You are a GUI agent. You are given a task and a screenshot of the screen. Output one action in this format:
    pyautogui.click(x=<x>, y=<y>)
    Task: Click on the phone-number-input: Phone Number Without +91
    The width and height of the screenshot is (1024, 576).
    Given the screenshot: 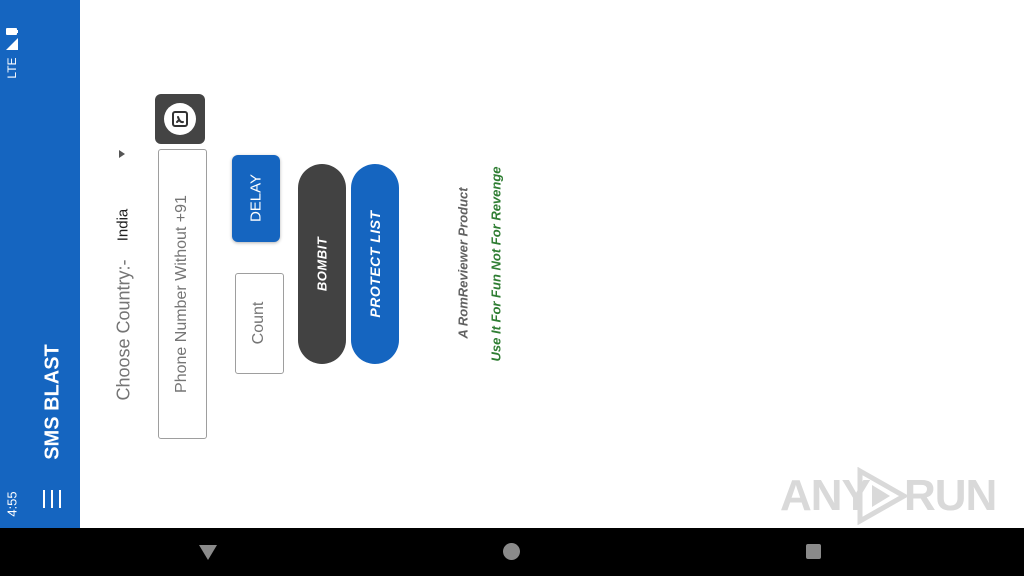 What is the action you would take?
    pyautogui.click(x=182, y=294)
    